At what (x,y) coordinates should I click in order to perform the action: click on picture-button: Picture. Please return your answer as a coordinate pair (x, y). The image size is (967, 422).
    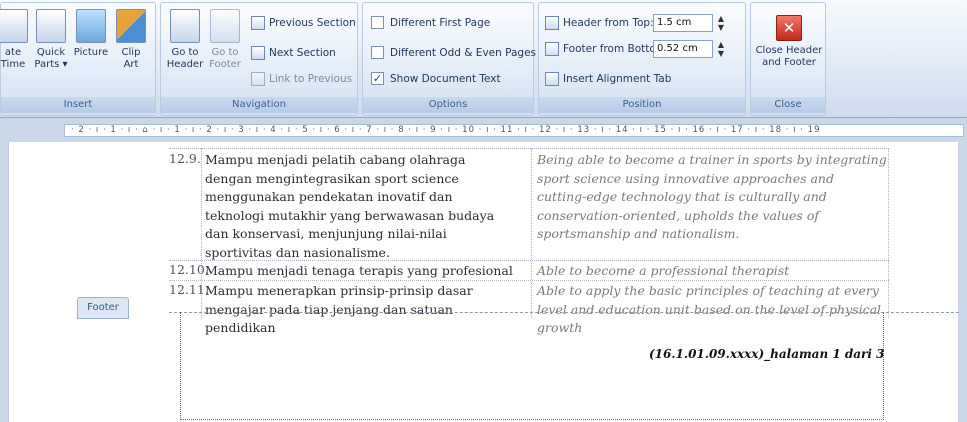
    Looking at the image, I should click on (91, 55).